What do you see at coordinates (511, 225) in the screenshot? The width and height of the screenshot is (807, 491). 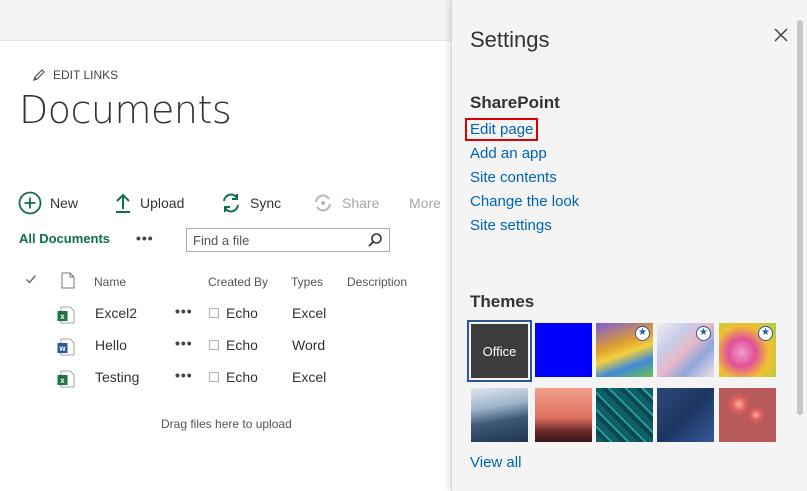 I see `site-settings-link: Site settings` at bounding box center [511, 225].